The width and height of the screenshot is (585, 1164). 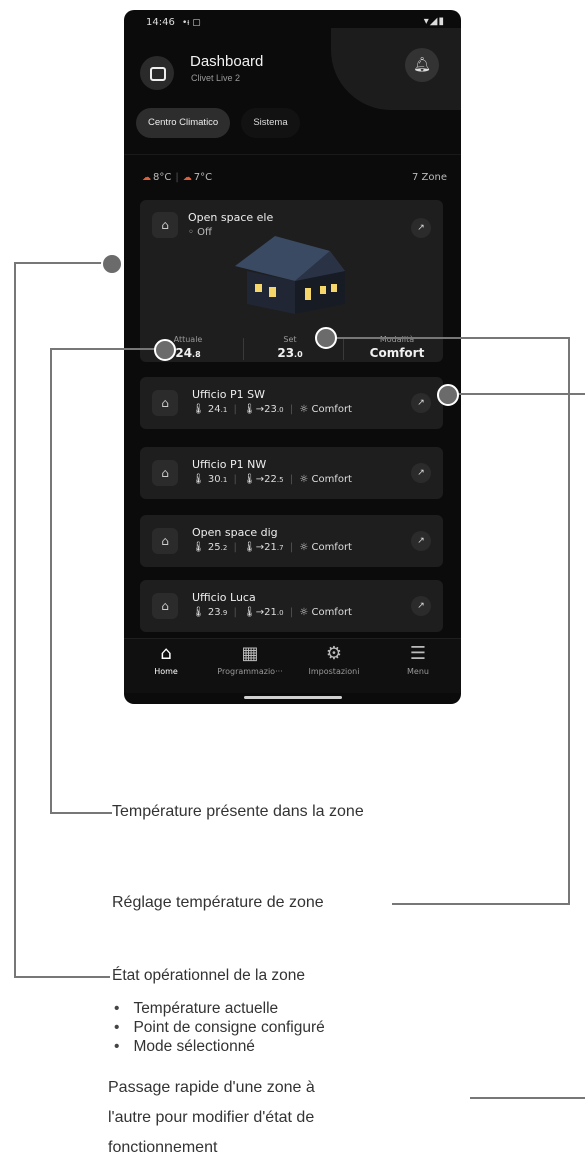 I want to click on nav-label: Menu, so click(x=418, y=671).